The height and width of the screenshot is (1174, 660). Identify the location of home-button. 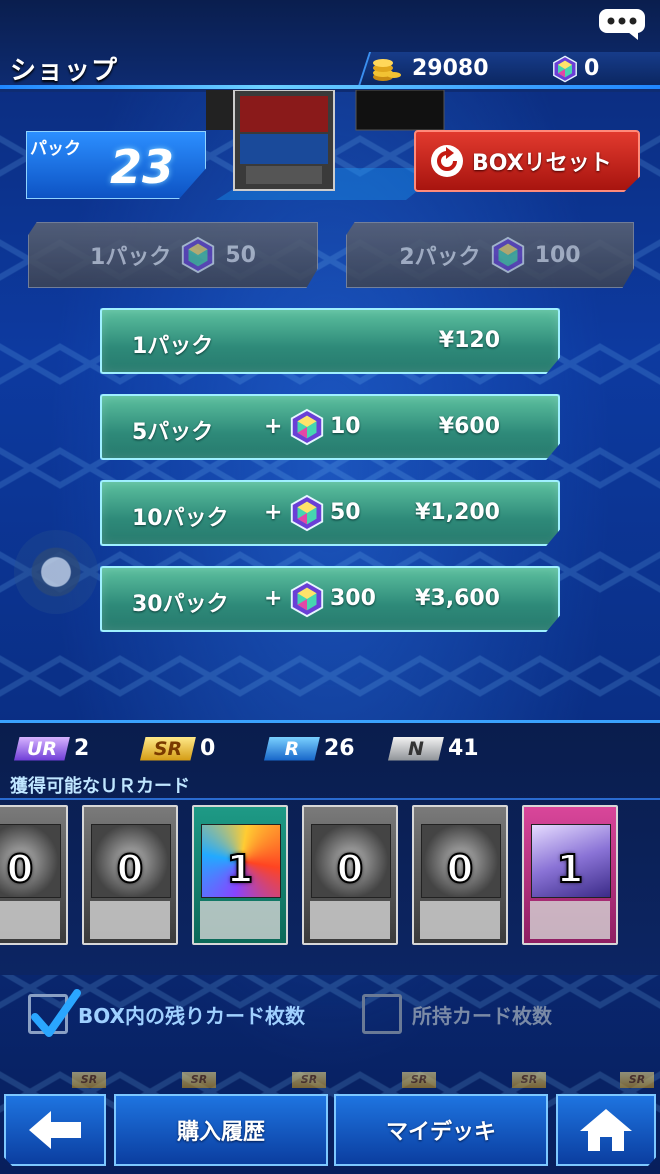
(606, 1130).